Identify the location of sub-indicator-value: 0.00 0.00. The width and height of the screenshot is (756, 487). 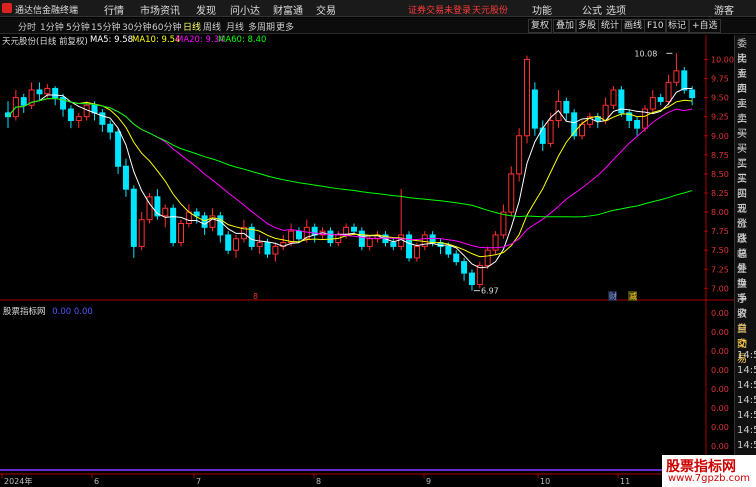
(72, 312).